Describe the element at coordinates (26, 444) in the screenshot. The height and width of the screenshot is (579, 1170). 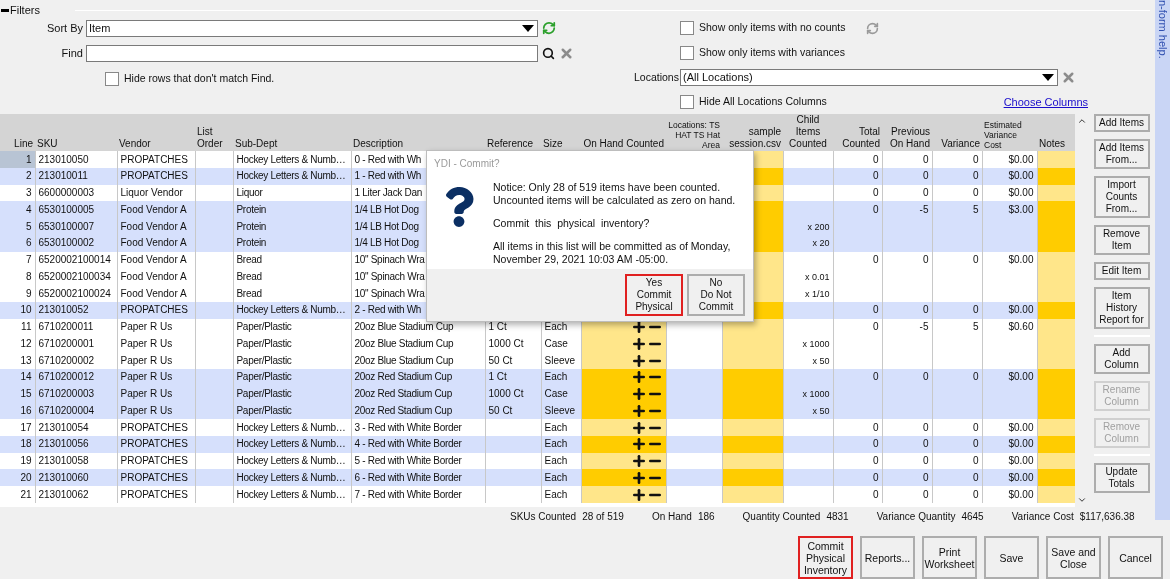
I see `line-number: 18` at that location.